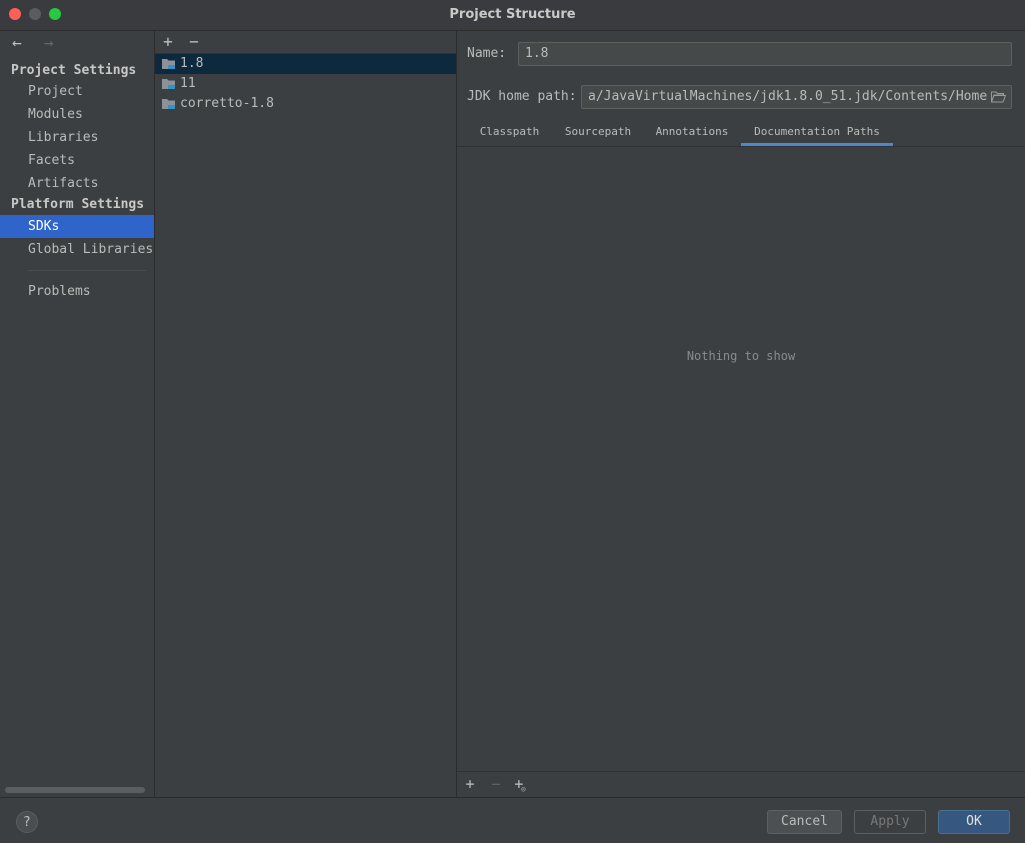  I want to click on window-title: Project Structure, so click(512, 14).